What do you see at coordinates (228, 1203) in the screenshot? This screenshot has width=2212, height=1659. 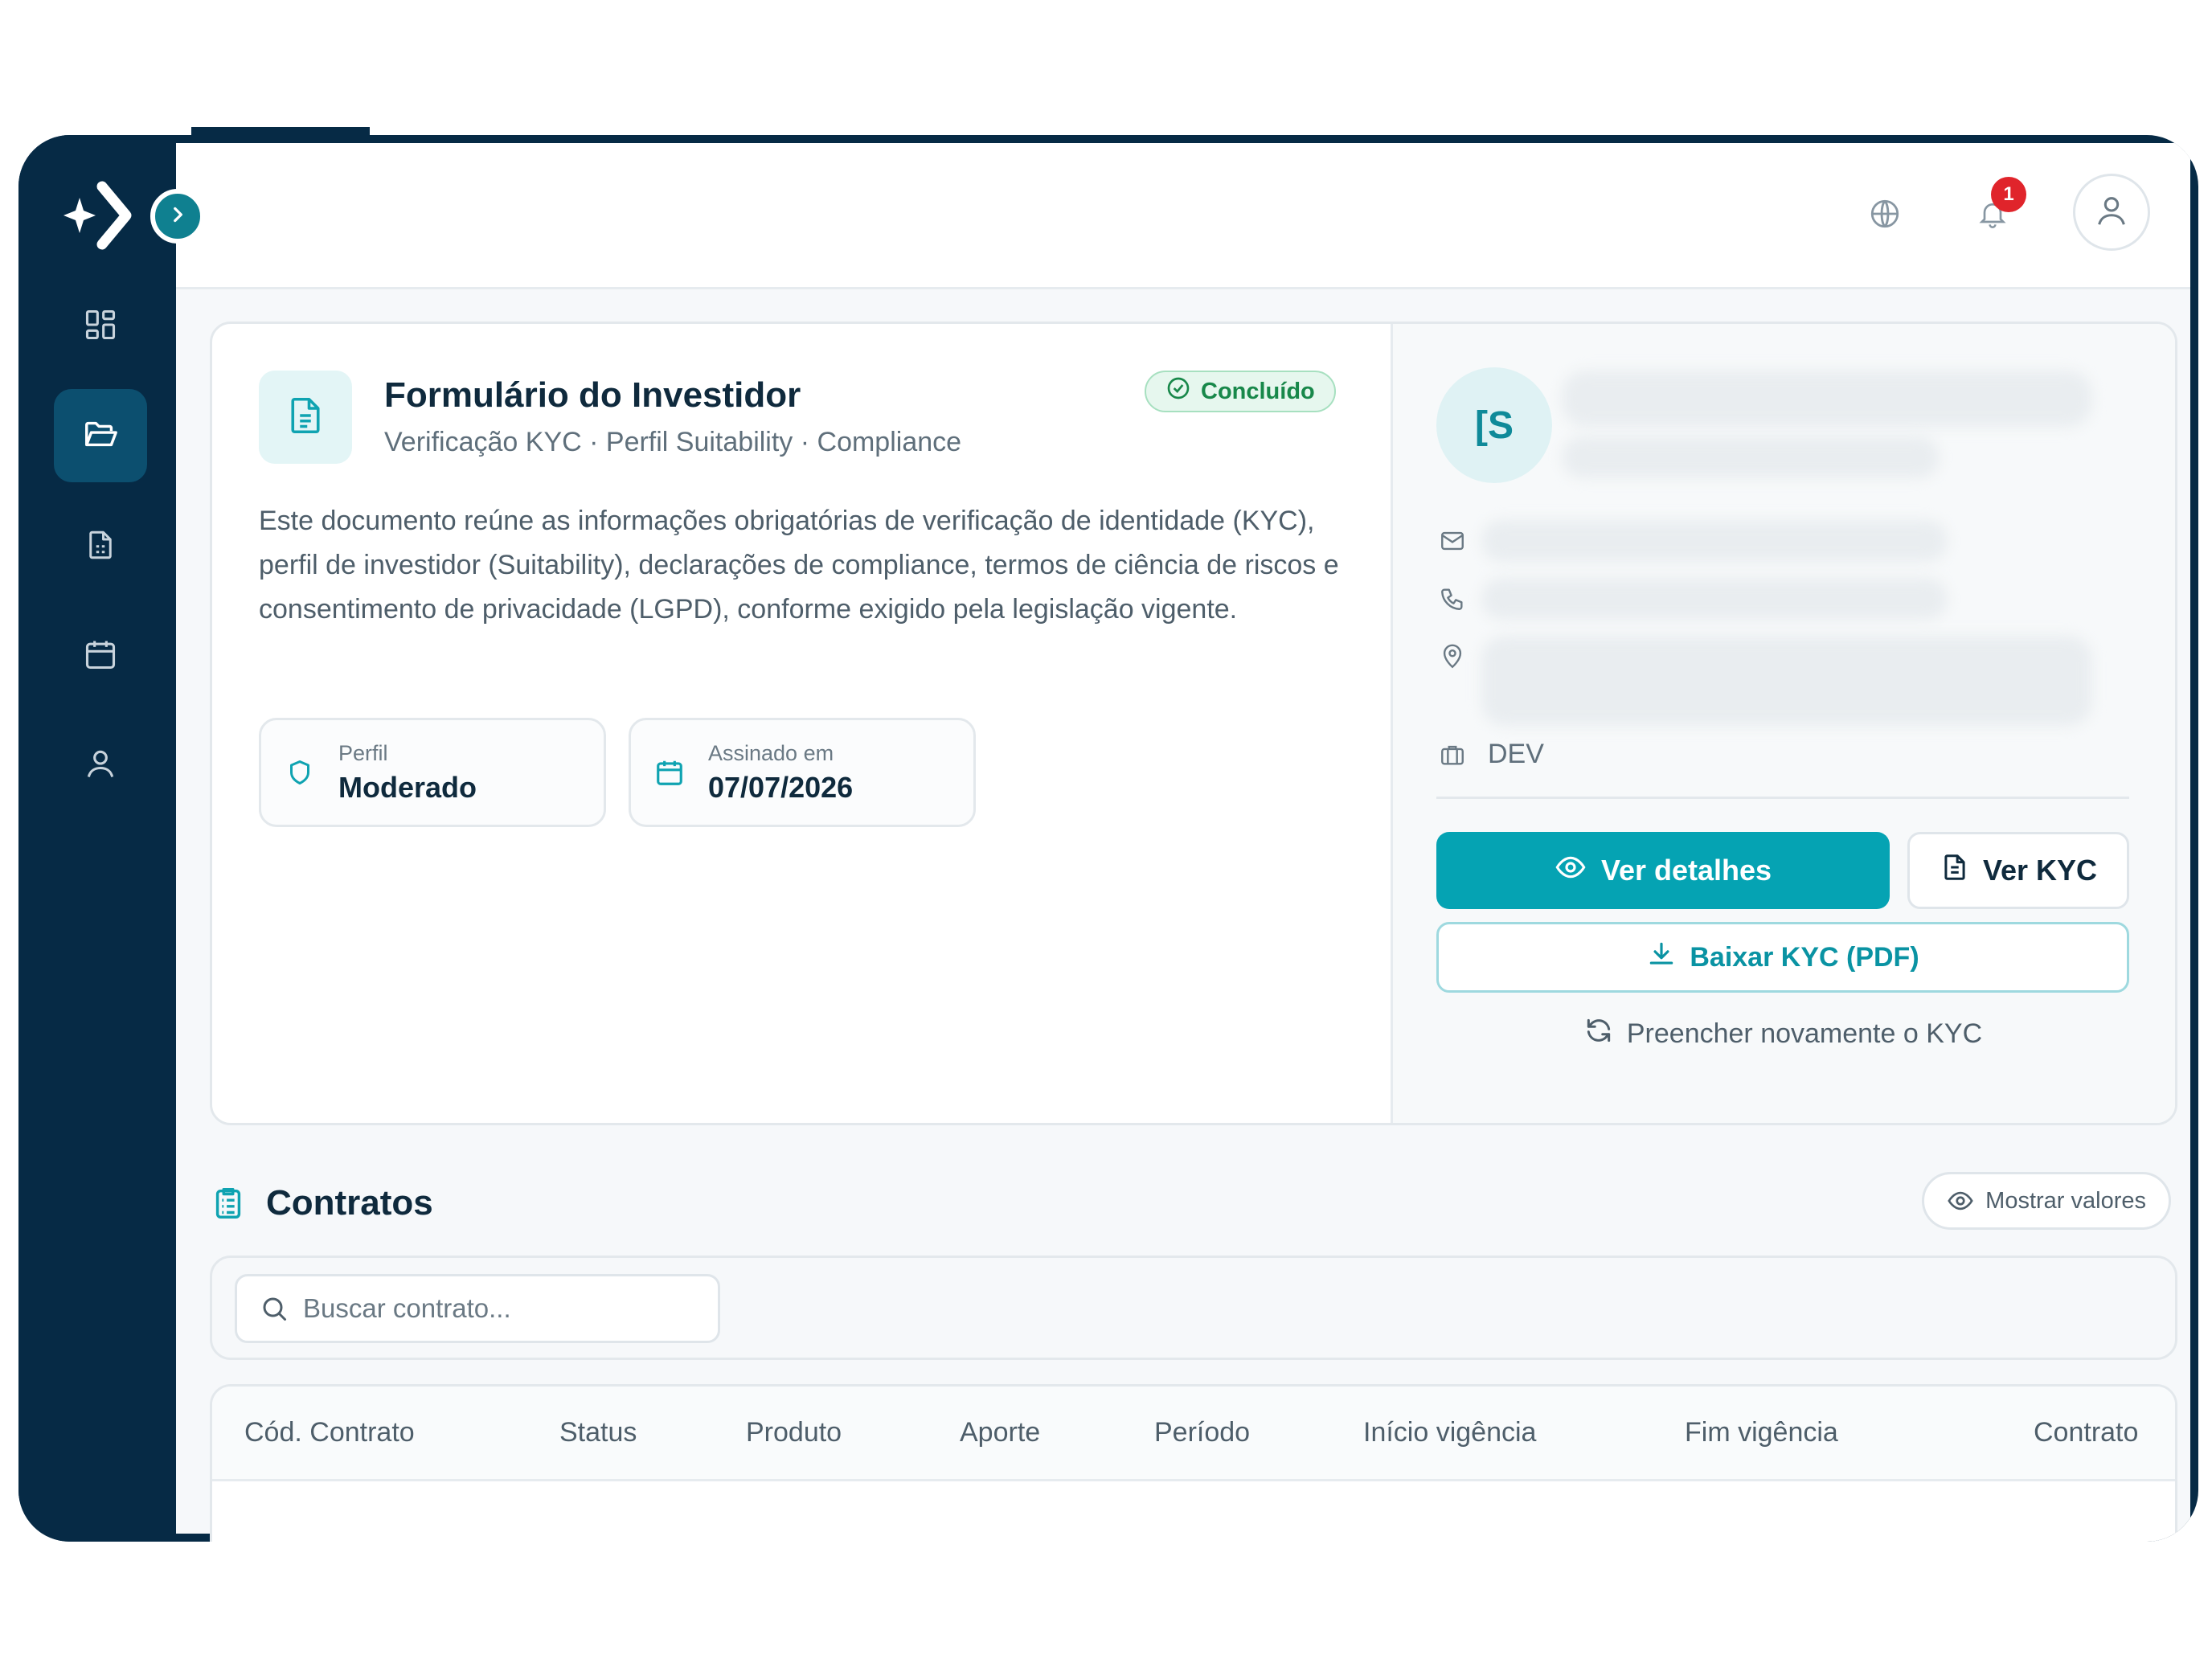 I see `clipboard-list-icon` at bounding box center [228, 1203].